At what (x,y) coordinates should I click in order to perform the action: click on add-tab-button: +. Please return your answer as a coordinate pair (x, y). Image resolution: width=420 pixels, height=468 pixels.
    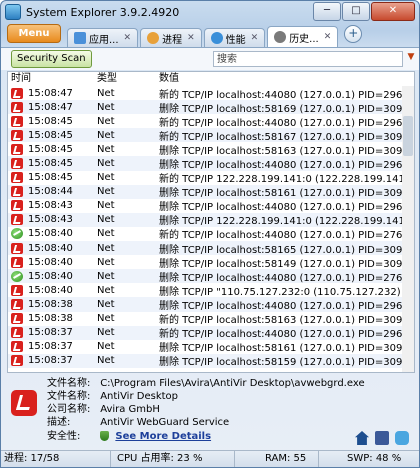
    Looking at the image, I should click on (353, 34).